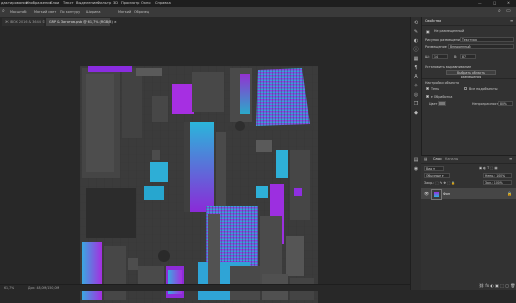  Describe the element at coordinates (54, 3) in the screenshot. I see `menu-layers: Слои` at that location.